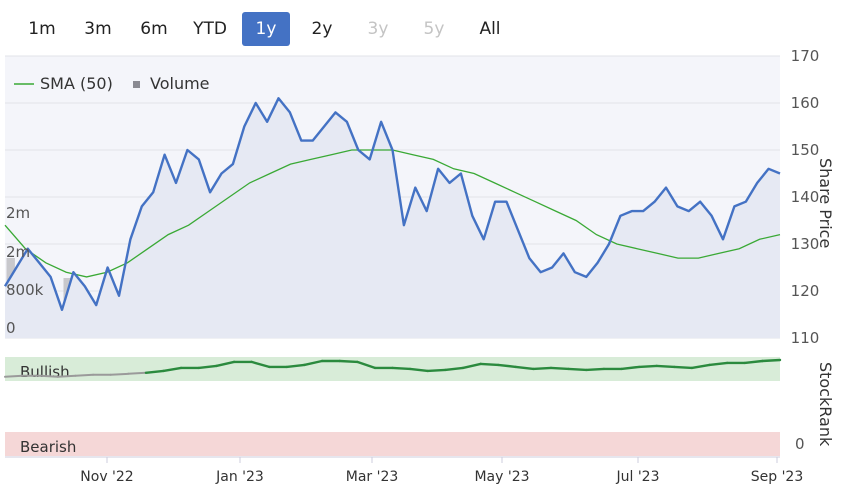 The width and height of the screenshot is (843, 485). What do you see at coordinates (392, 444) in the screenshot?
I see `bearish-zone` at bounding box center [392, 444].